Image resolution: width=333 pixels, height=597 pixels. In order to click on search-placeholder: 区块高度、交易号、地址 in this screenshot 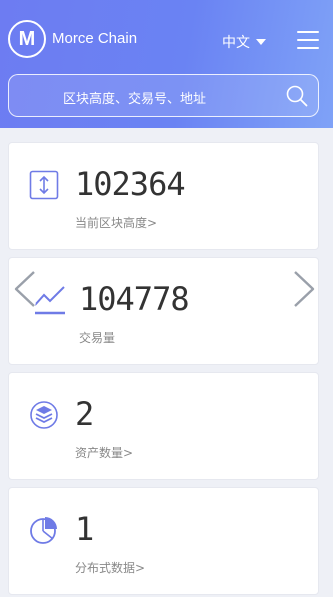, I will do `click(135, 99)`.